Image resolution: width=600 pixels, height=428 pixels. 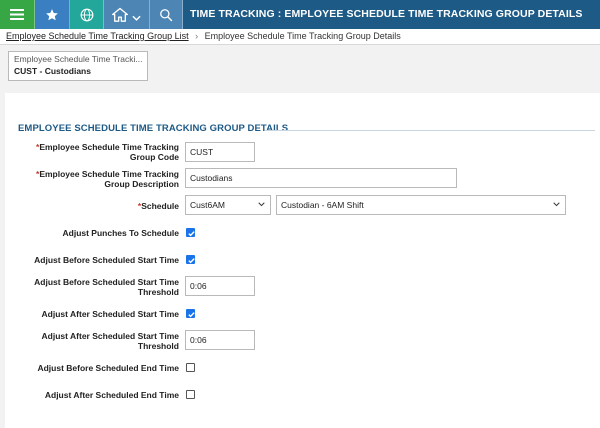 What do you see at coordinates (228, 205) in the screenshot?
I see `schedule-code-select: Cust6AM` at bounding box center [228, 205].